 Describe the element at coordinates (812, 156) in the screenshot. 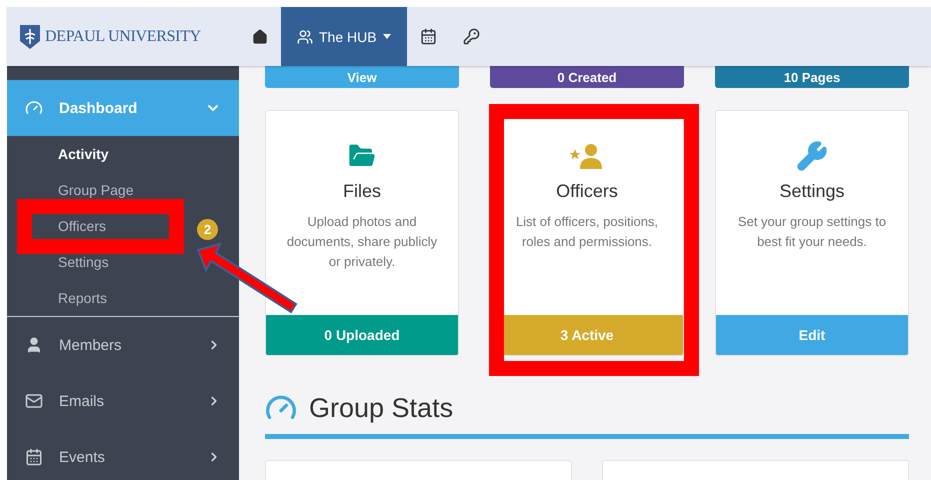

I see `wrench-icon` at that location.